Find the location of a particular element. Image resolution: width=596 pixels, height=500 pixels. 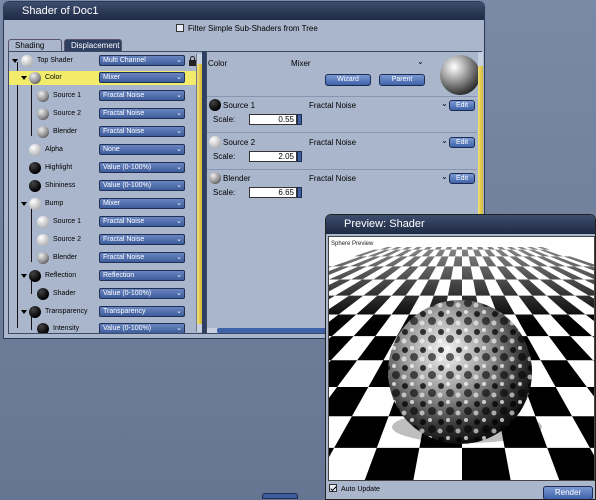

tree-node-bump-source2: Source 2 Fractal Noise ⌄ is located at coordinates (103, 240).